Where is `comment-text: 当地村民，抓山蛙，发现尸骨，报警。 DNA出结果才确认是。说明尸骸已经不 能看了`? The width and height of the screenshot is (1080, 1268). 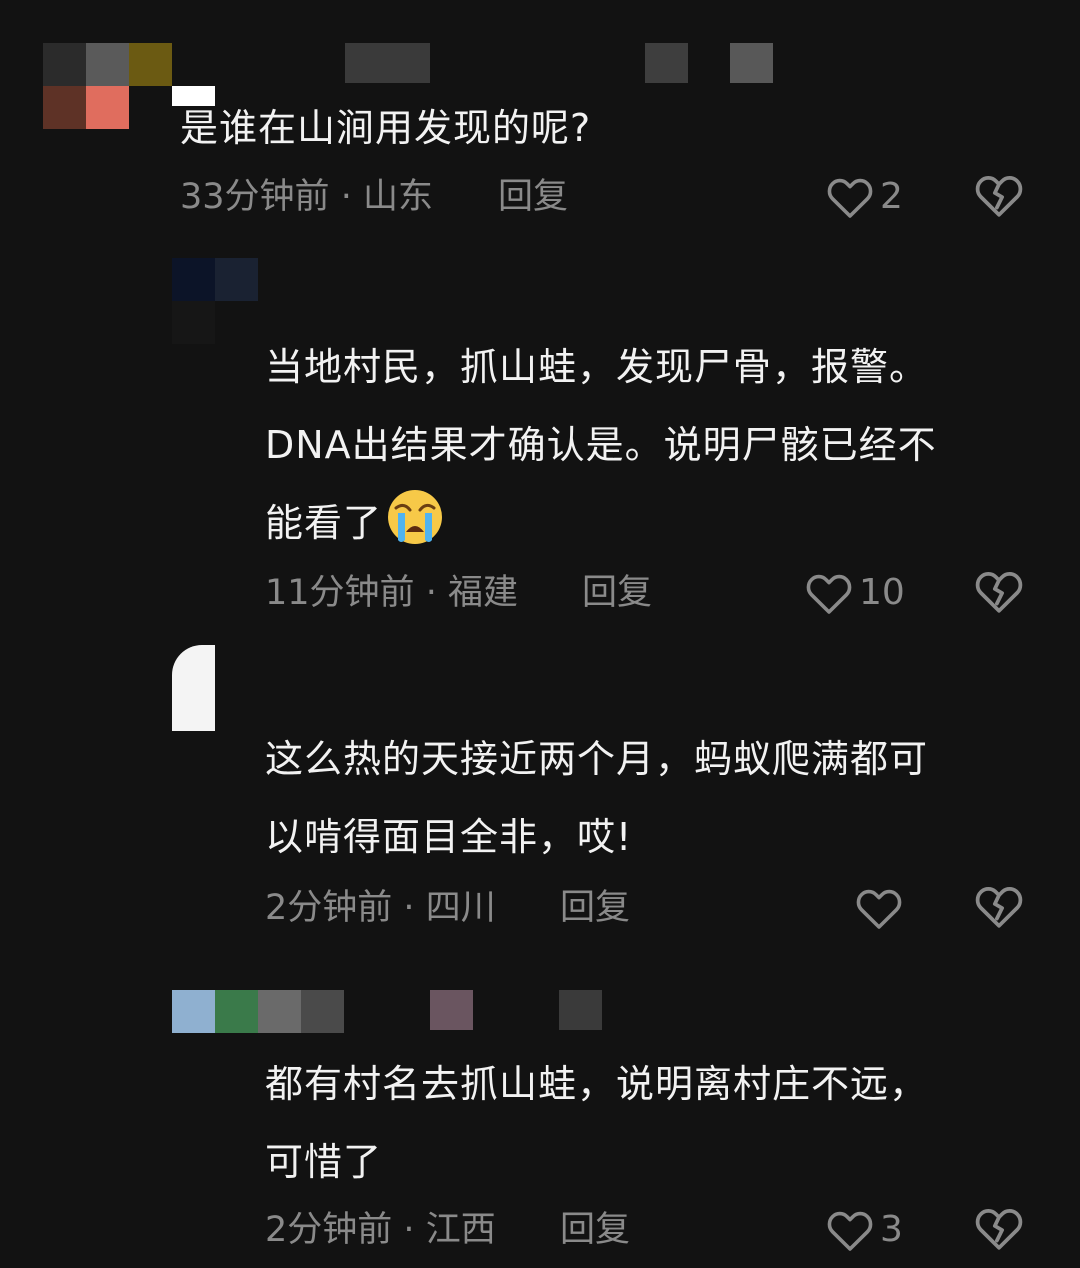 comment-text: 当地村民，抓山蛙，发现尸骨，报警。 DNA出结果才确认是。说明尸骸已经不 能看了 is located at coordinates (665, 445).